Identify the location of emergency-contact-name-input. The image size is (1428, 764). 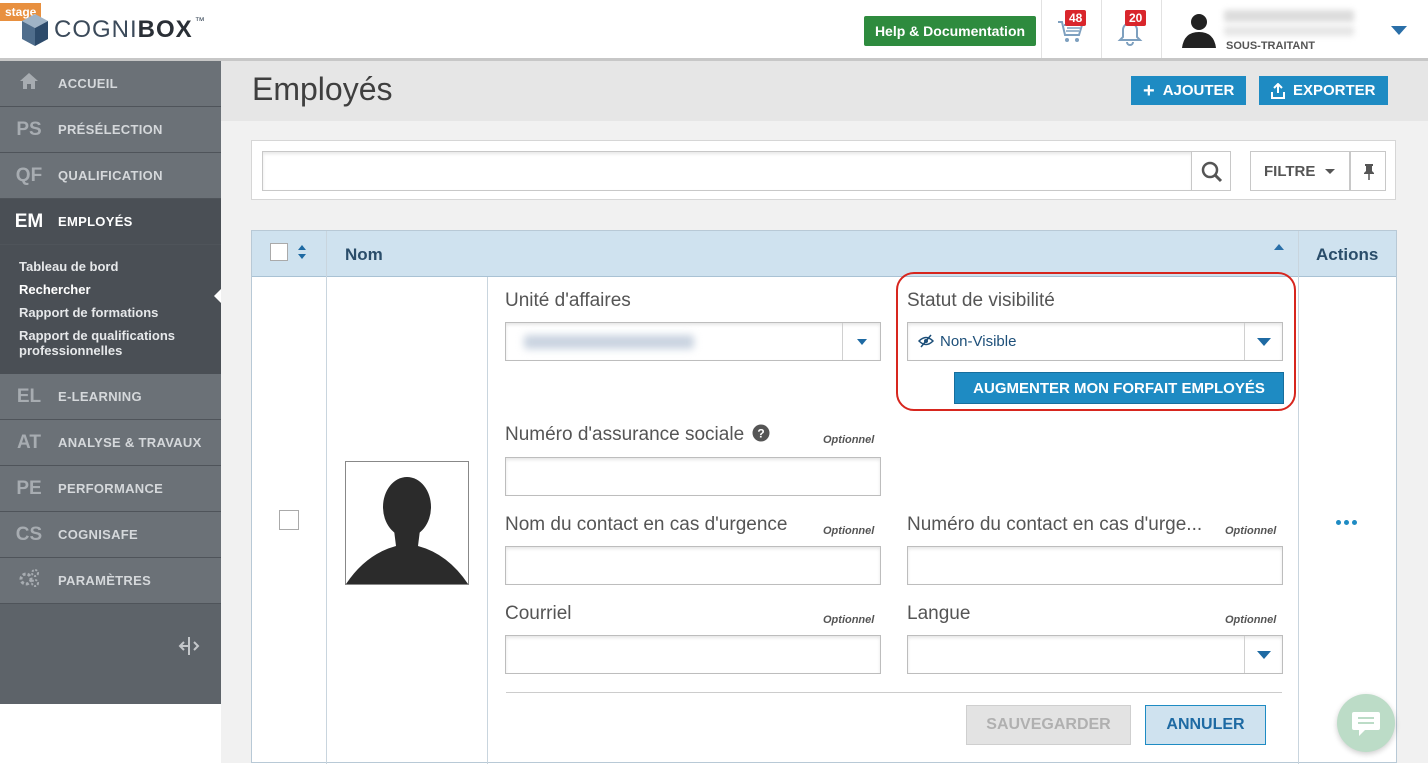
(693, 565).